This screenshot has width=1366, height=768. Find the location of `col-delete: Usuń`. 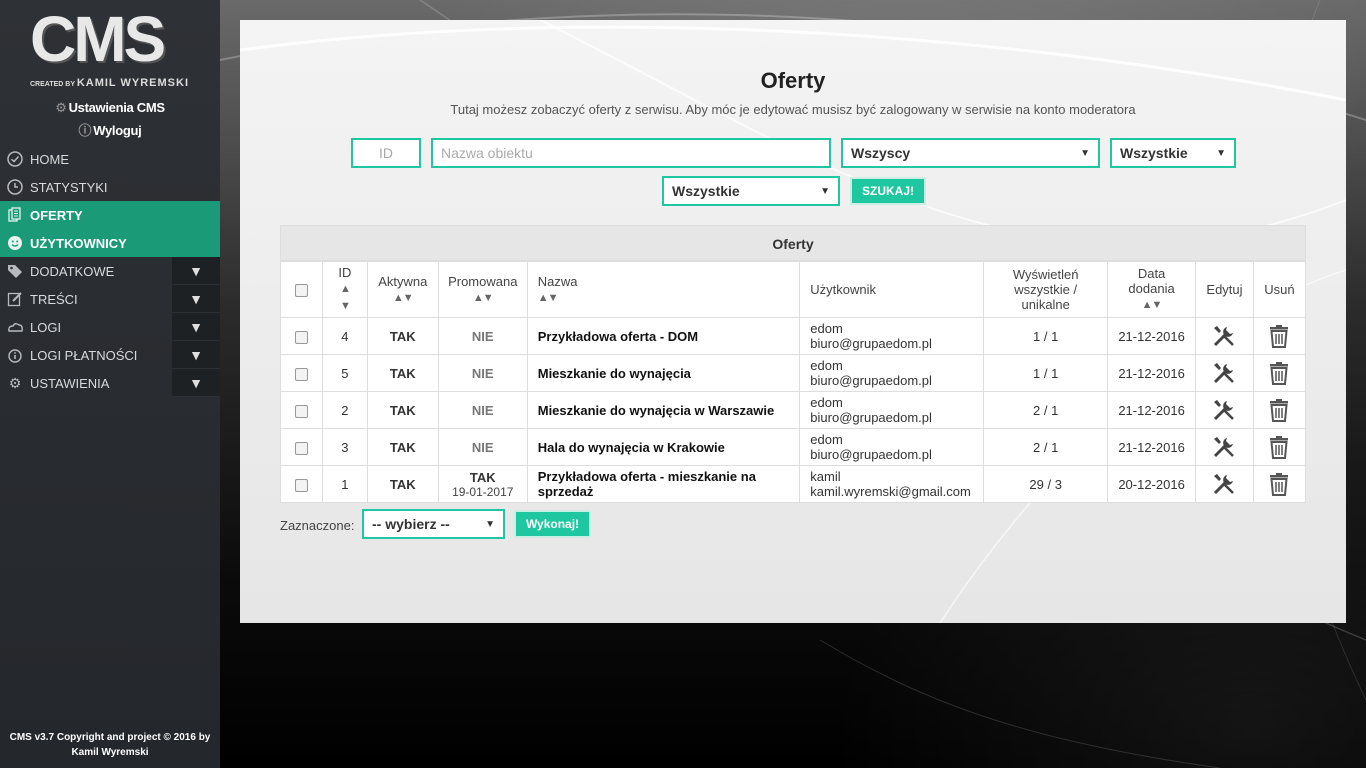

col-delete: Usuń is located at coordinates (1279, 289).